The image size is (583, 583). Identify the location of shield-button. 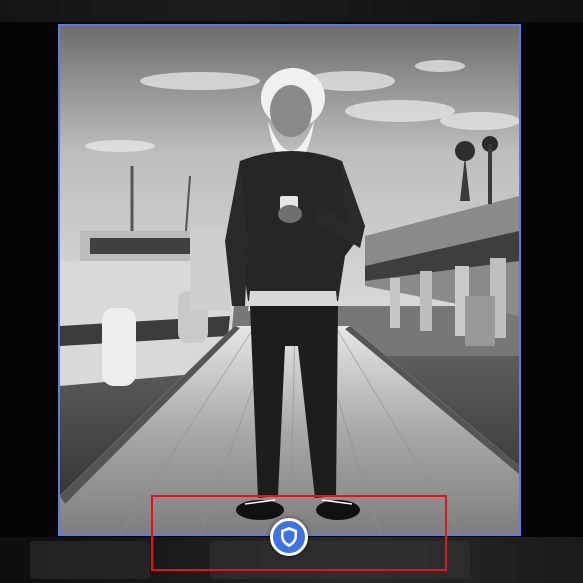
(289, 537).